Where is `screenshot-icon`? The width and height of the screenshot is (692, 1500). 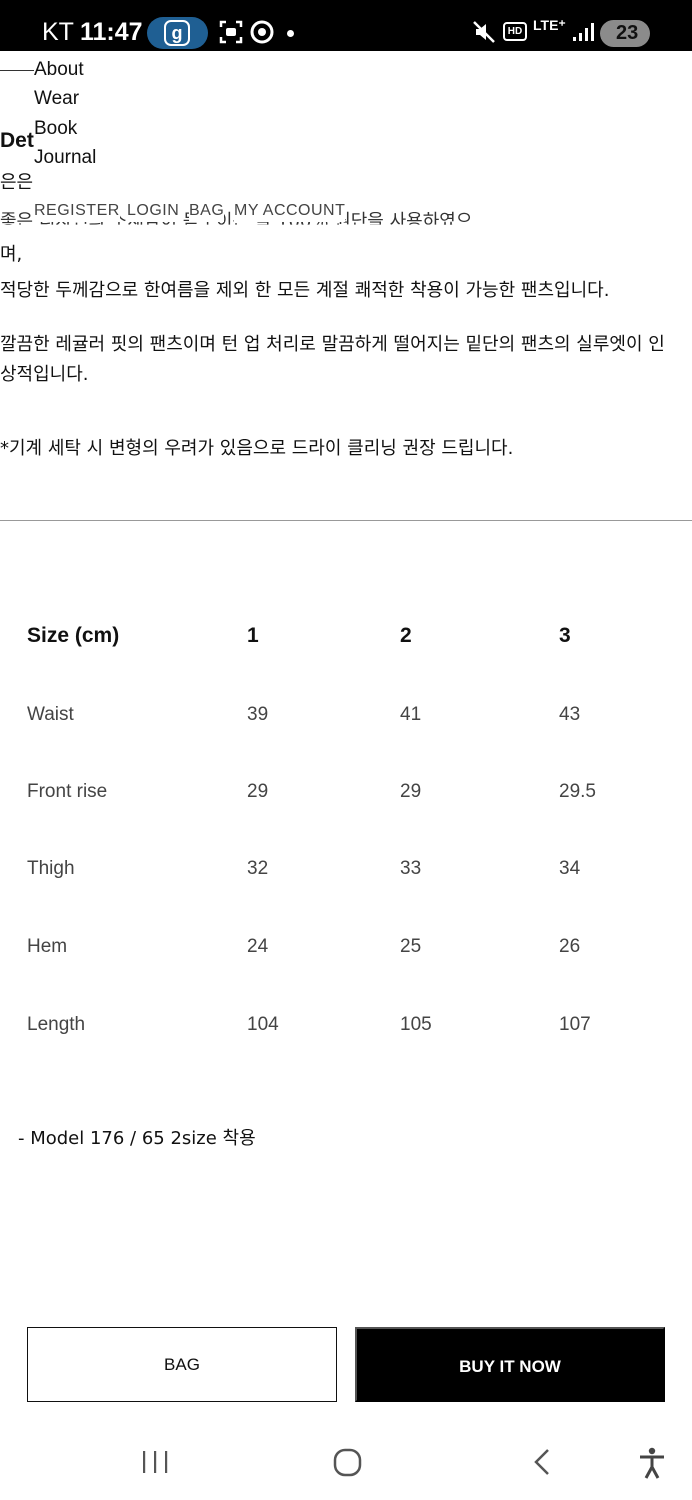 screenshot-icon is located at coordinates (231, 32).